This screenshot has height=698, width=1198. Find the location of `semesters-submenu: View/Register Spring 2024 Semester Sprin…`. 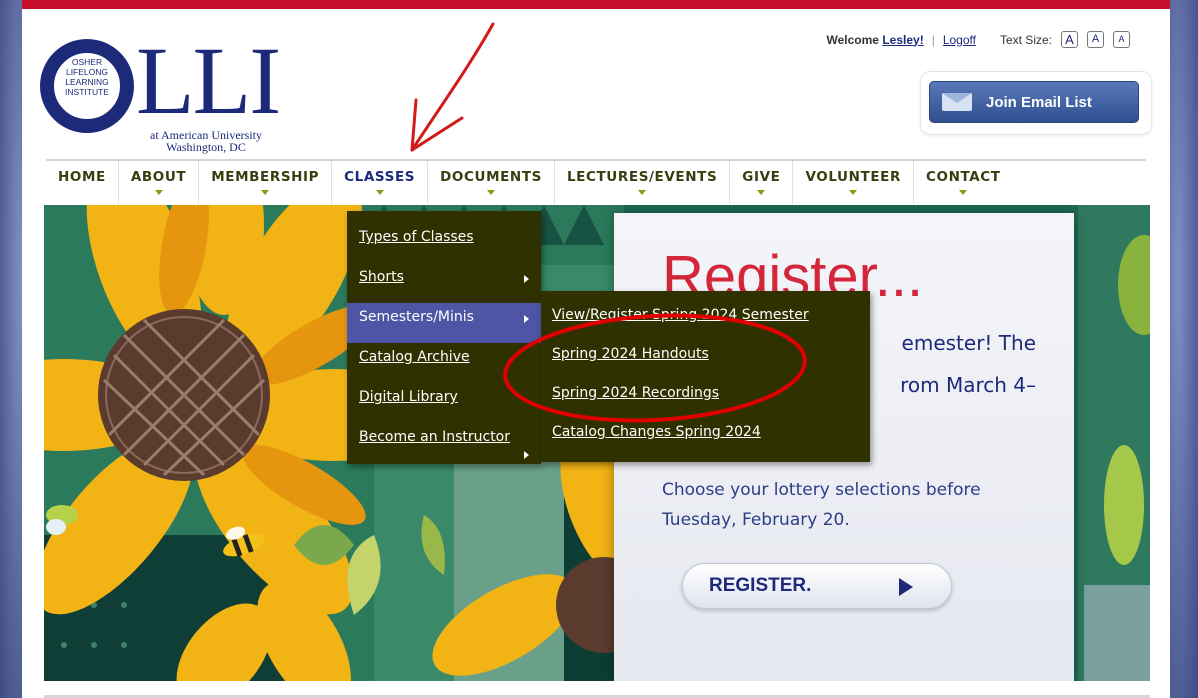

semesters-submenu: View/Register Spring 2024 Semester Sprin… is located at coordinates (705, 376).